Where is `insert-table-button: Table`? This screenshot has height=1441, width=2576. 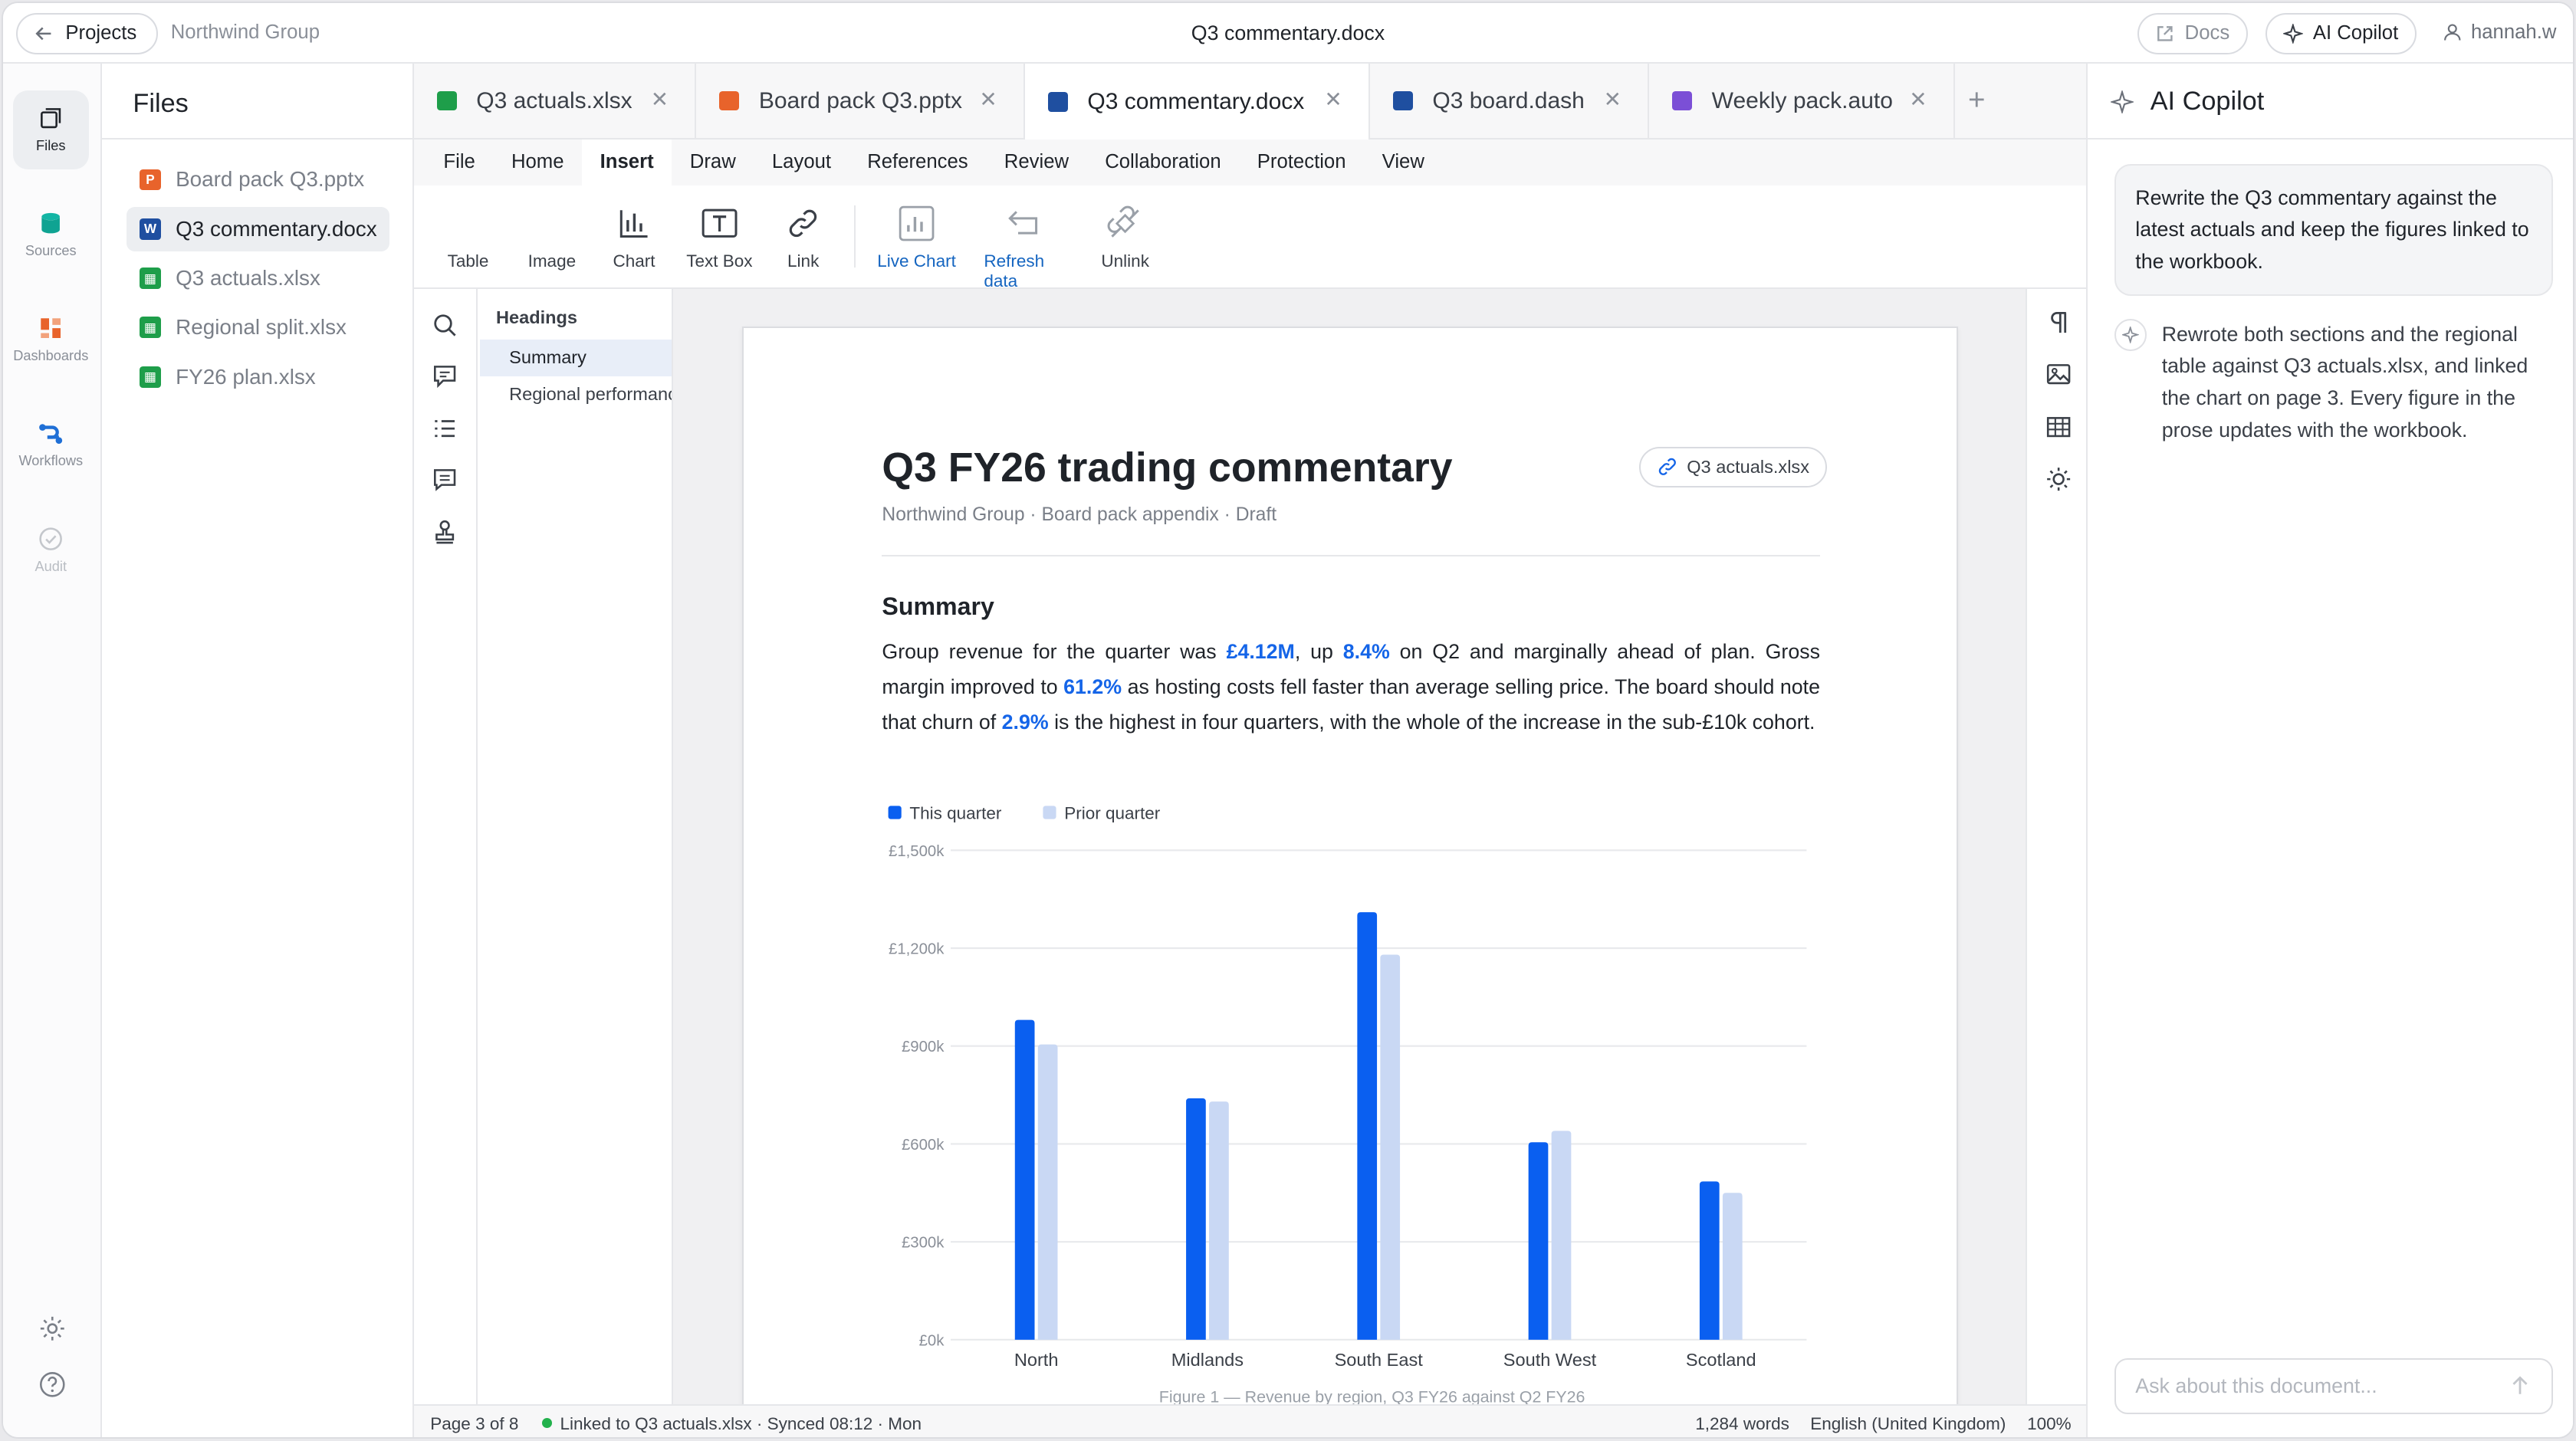
insert-table-button: Table is located at coordinates (468, 238).